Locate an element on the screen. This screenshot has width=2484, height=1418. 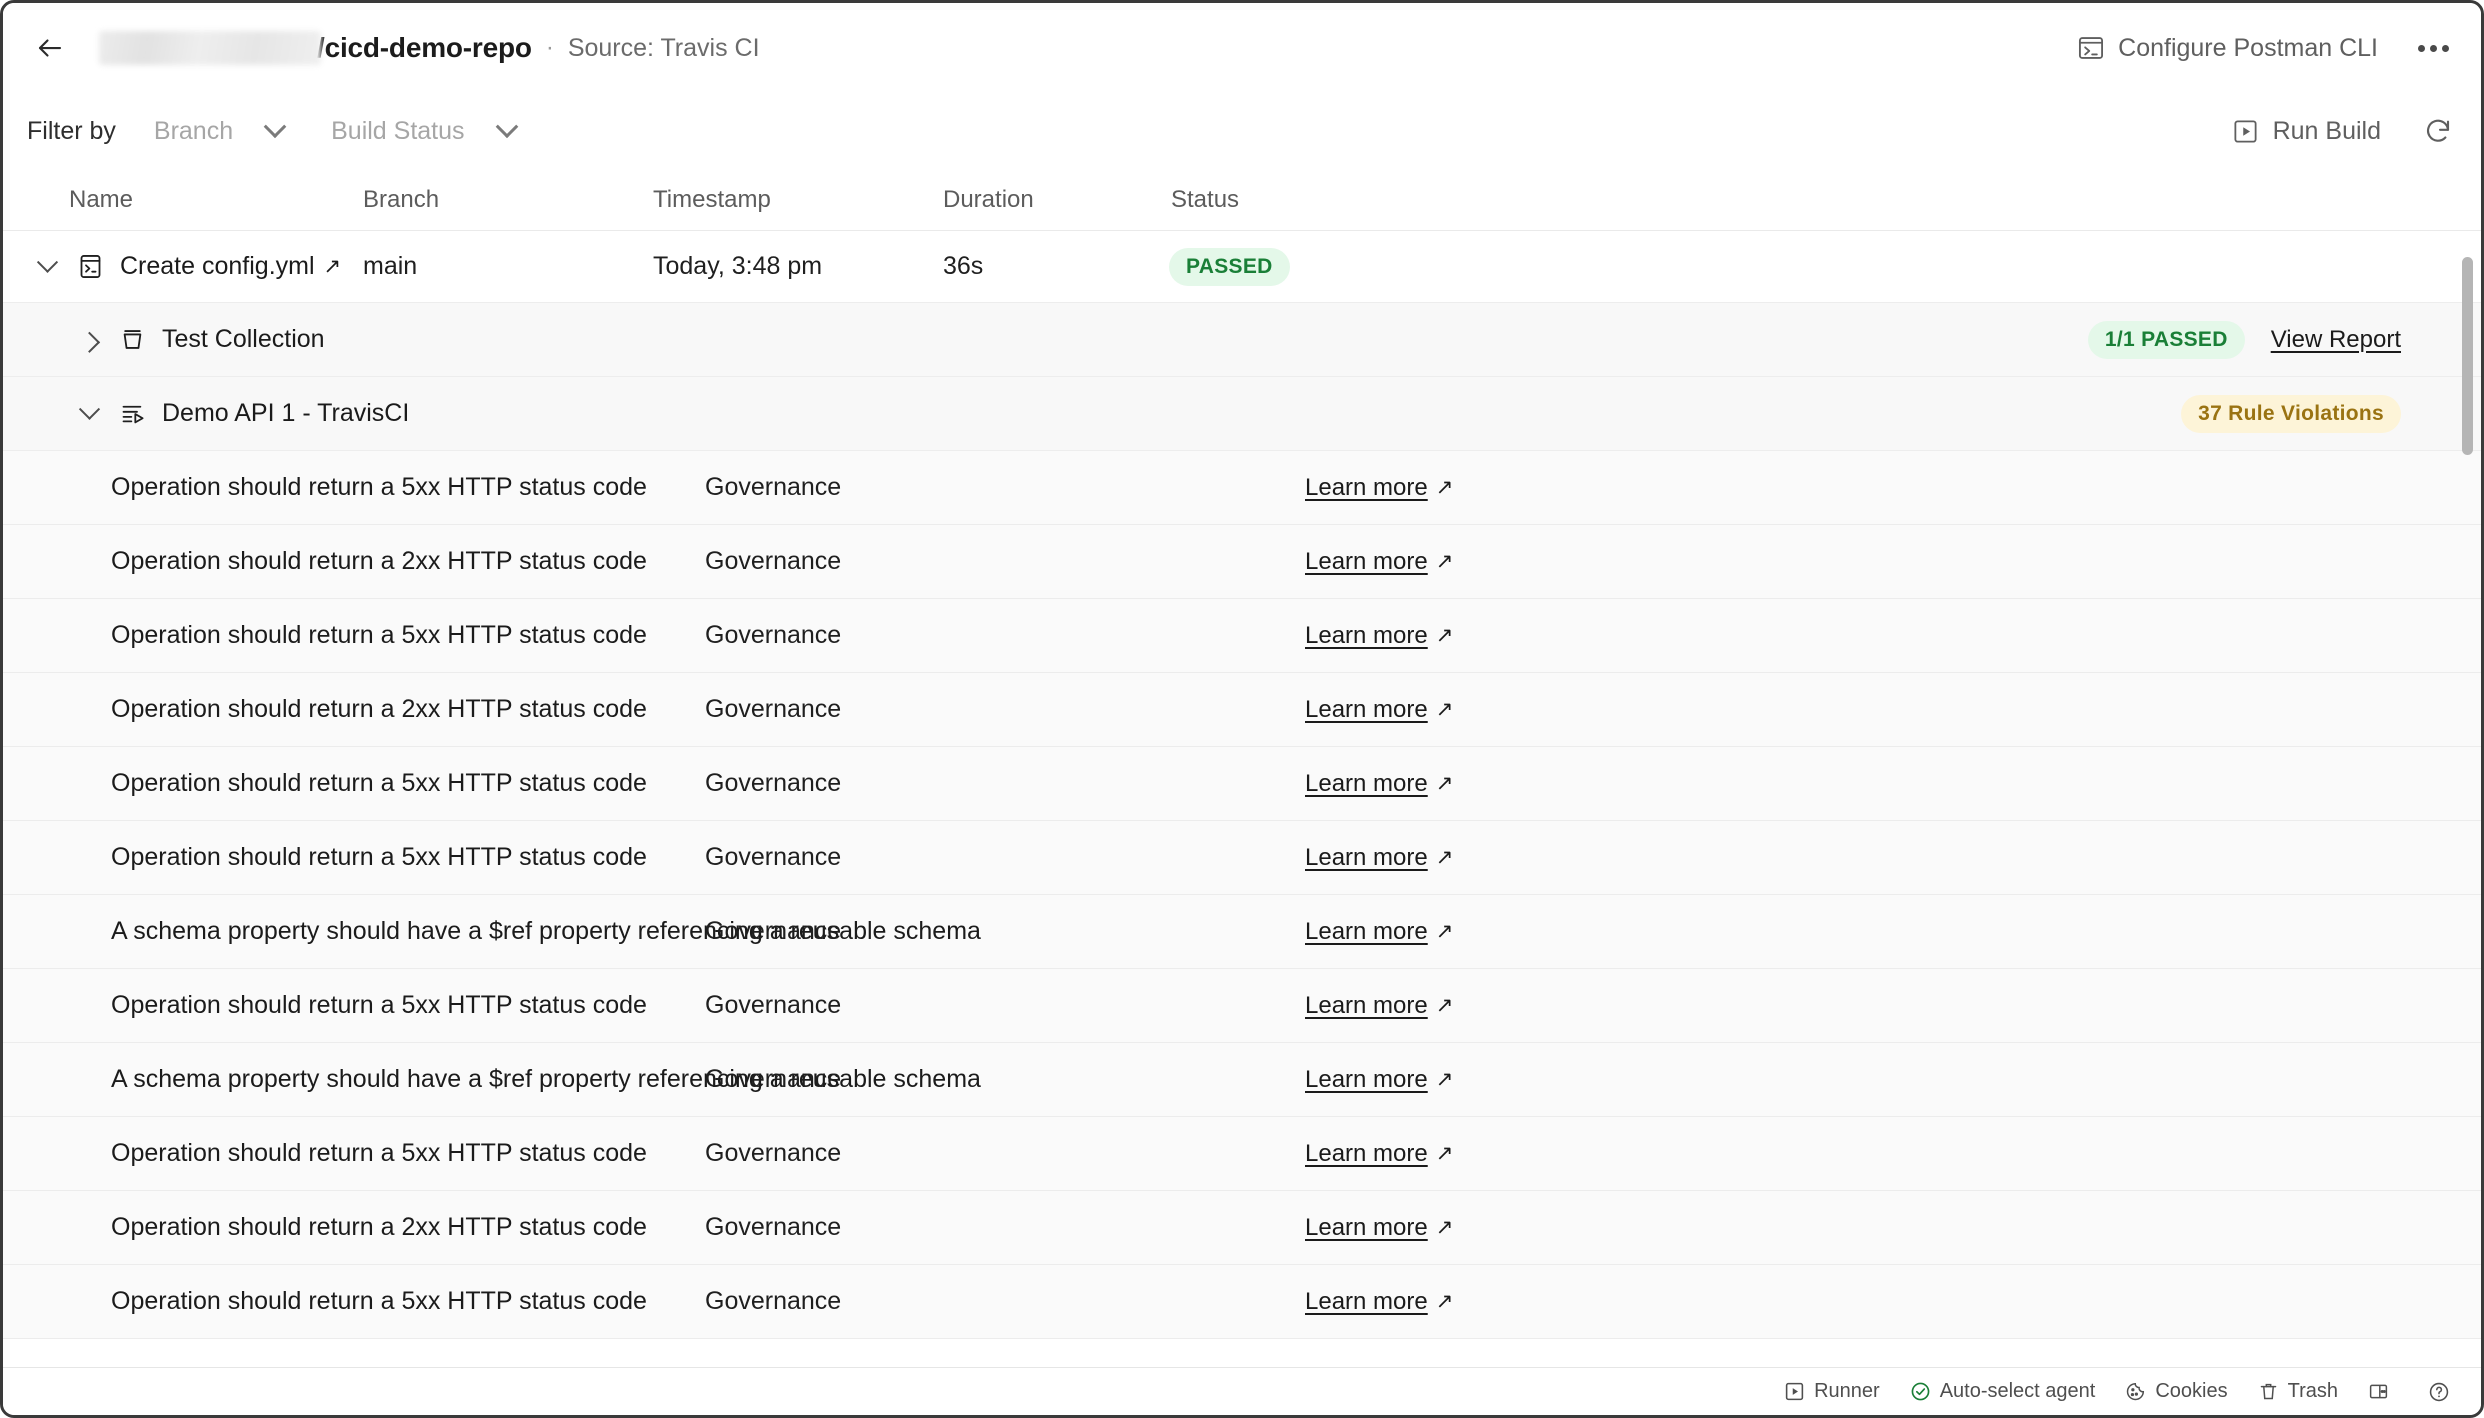
arrow-left-icon is located at coordinates (50, 48).